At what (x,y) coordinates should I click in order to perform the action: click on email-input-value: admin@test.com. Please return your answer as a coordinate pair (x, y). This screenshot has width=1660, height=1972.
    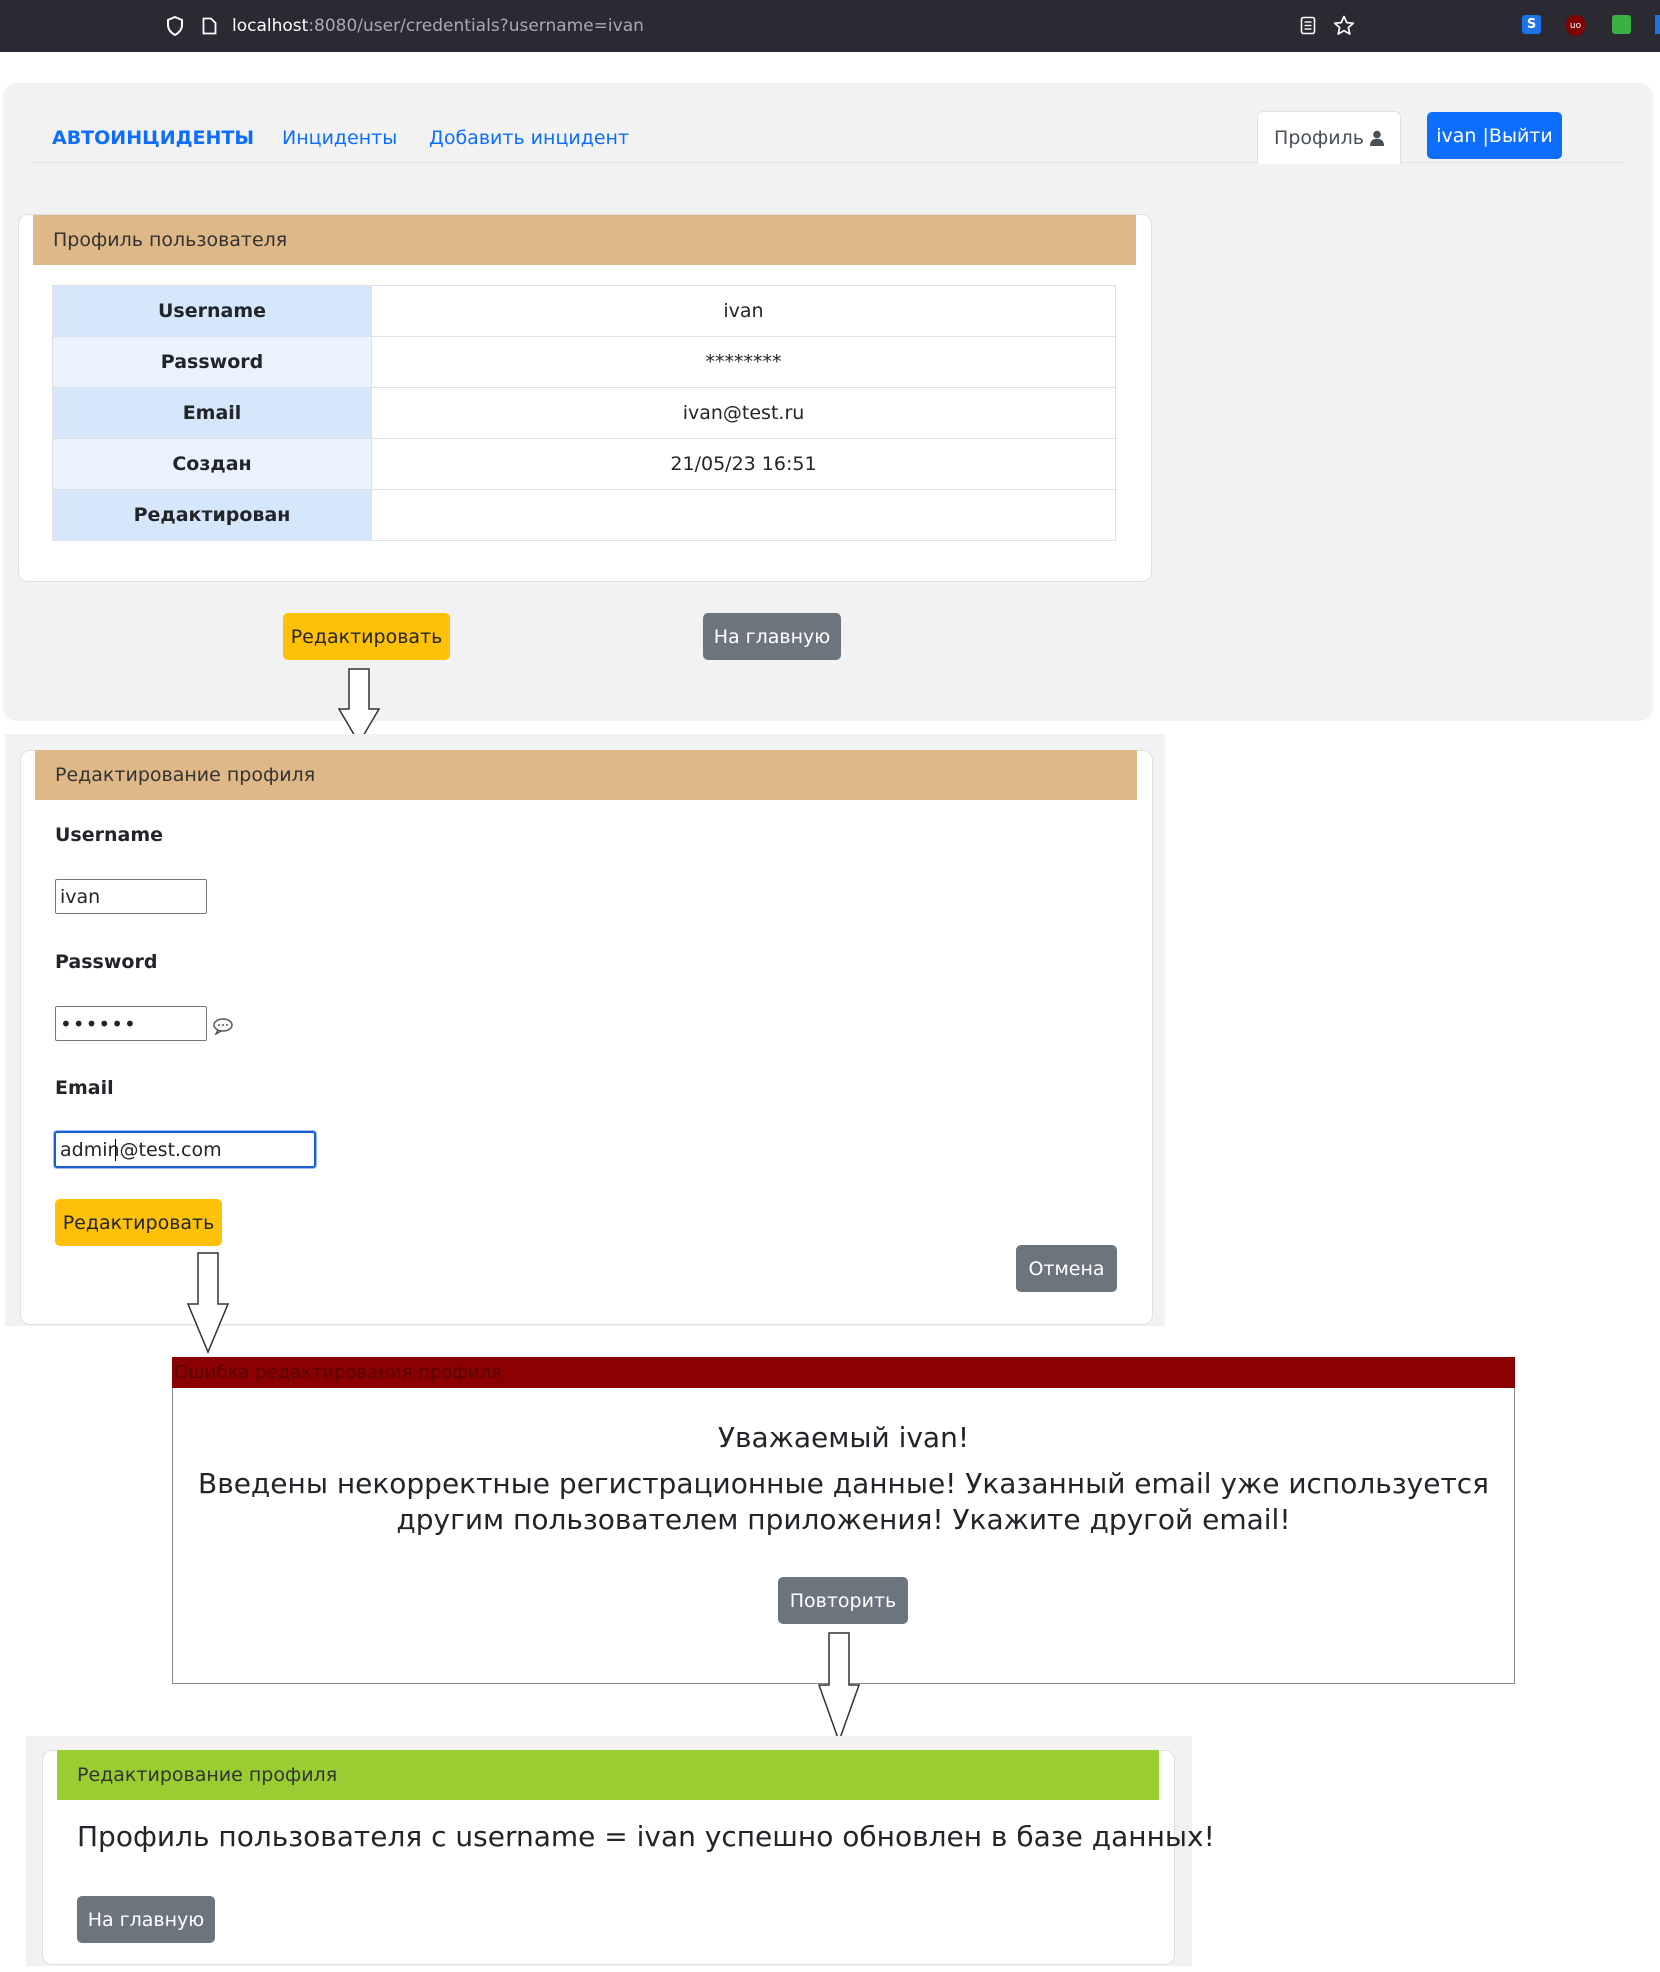
    Looking at the image, I should click on (141, 1149).